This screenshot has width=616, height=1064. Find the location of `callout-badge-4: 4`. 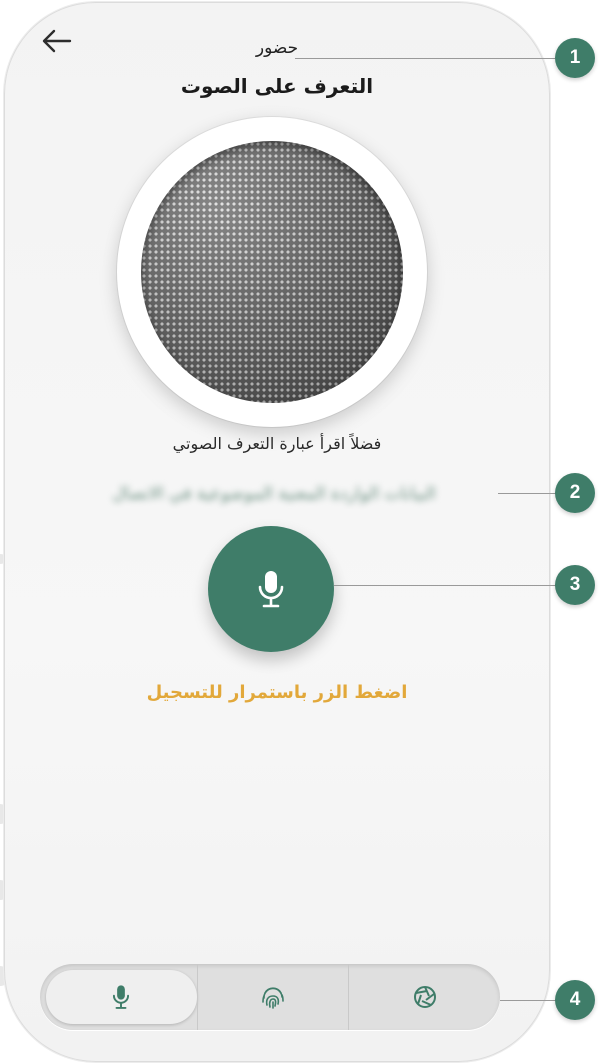

callout-badge-4: 4 is located at coordinates (575, 1000).